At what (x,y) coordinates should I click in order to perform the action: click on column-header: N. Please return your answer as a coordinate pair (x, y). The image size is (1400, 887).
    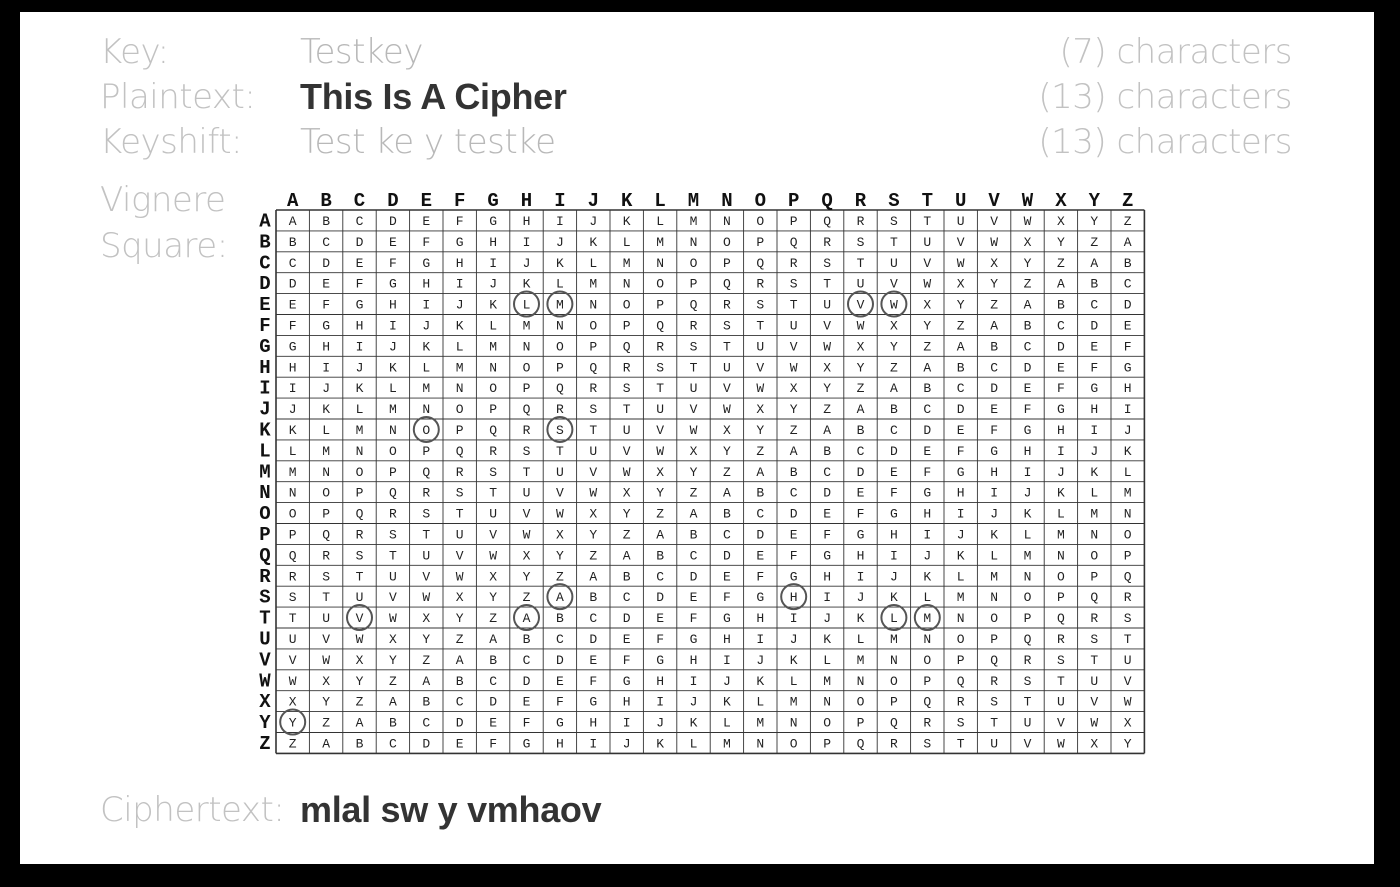
    Looking at the image, I should click on (726, 201).